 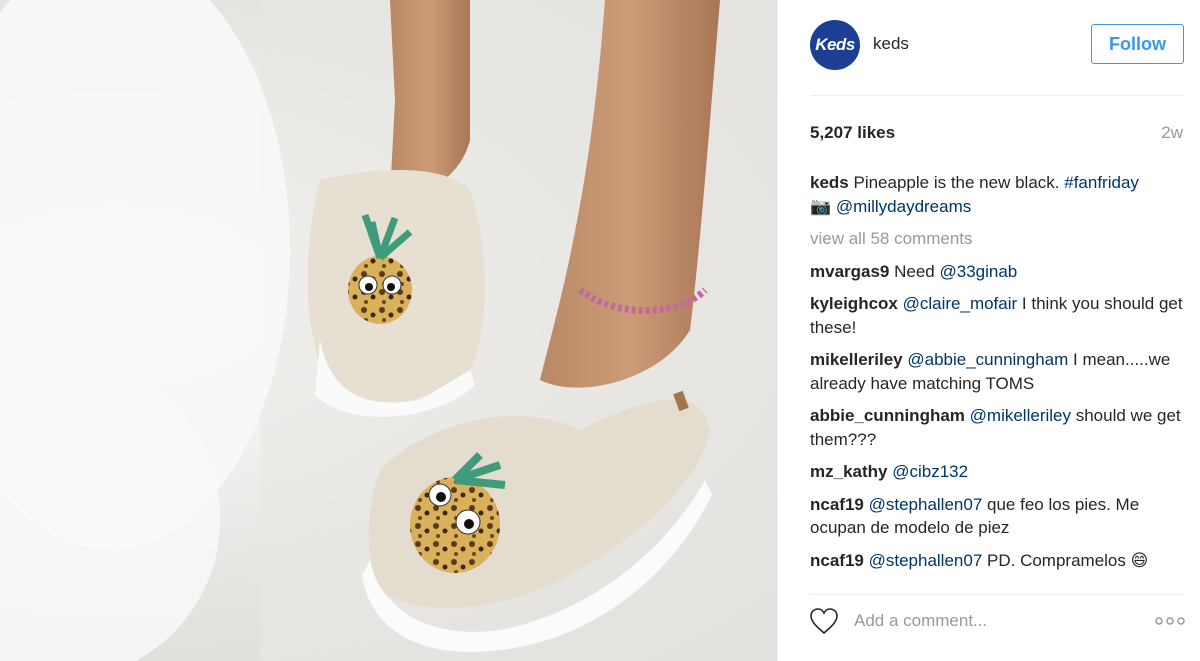 I want to click on camera-icon: 📷, so click(x=821, y=206).